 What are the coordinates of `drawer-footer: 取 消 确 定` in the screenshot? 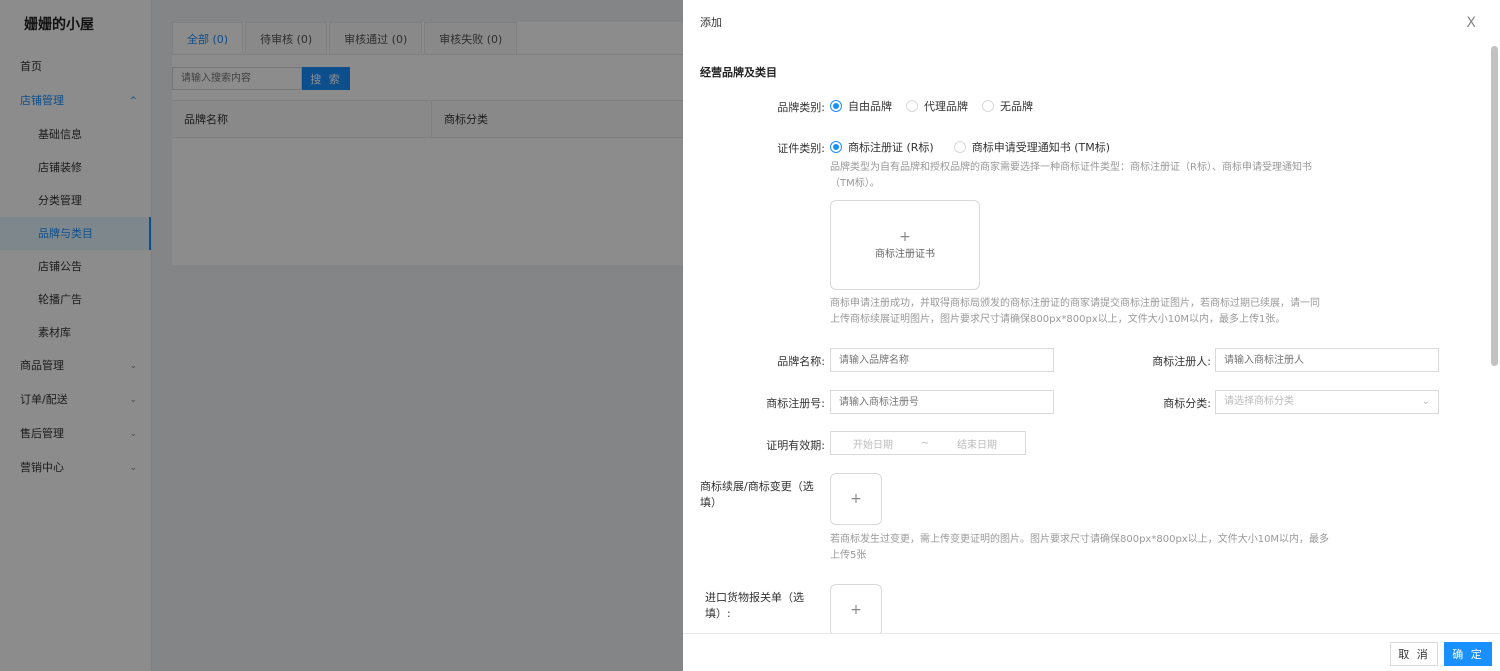 It's located at (1091, 652).